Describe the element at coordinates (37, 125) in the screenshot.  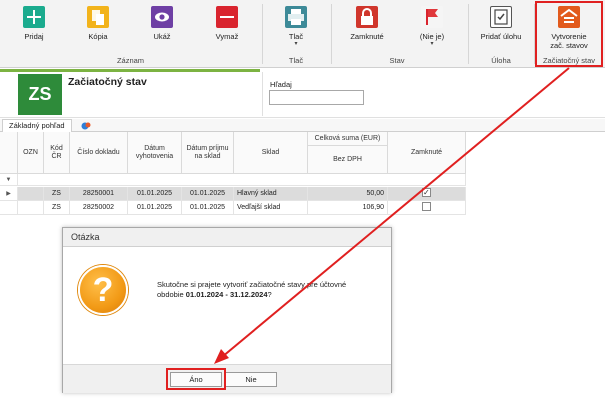
I see `tab-basic-view: Základný pohľad` at that location.